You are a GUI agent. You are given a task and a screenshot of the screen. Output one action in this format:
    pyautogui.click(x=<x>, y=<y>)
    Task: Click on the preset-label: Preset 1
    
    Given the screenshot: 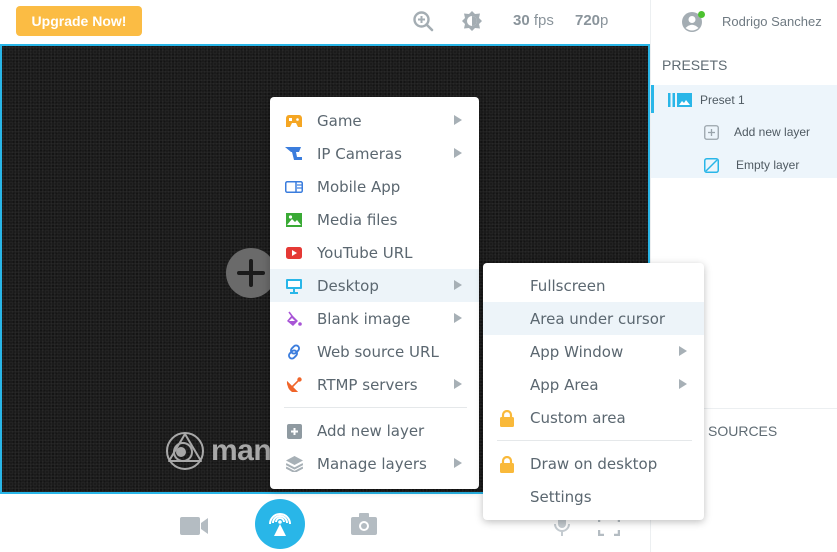 What is the action you would take?
    pyautogui.click(x=722, y=100)
    